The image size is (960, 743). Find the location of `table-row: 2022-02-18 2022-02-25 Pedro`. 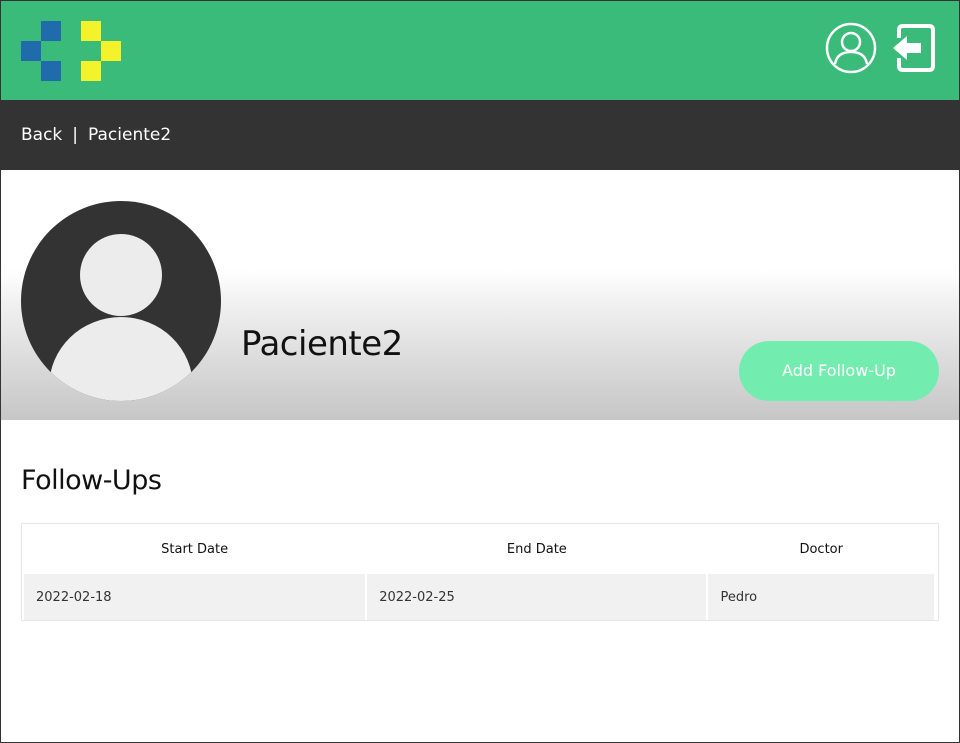

table-row: 2022-02-18 2022-02-25 Pedro is located at coordinates (479, 597).